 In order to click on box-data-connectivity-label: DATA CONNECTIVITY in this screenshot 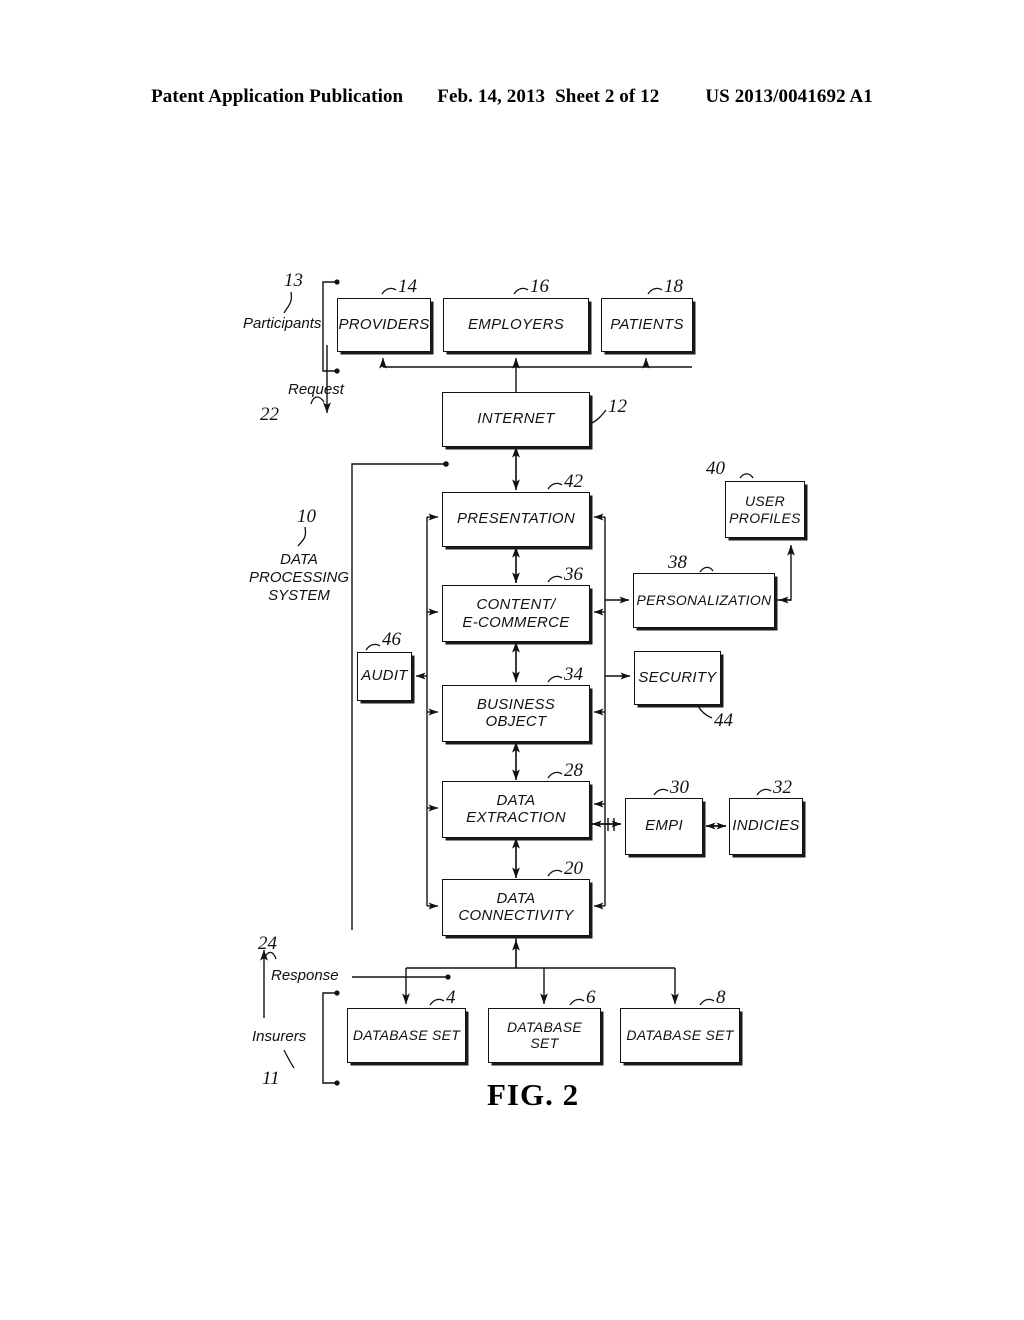, I will do `click(516, 906)`.